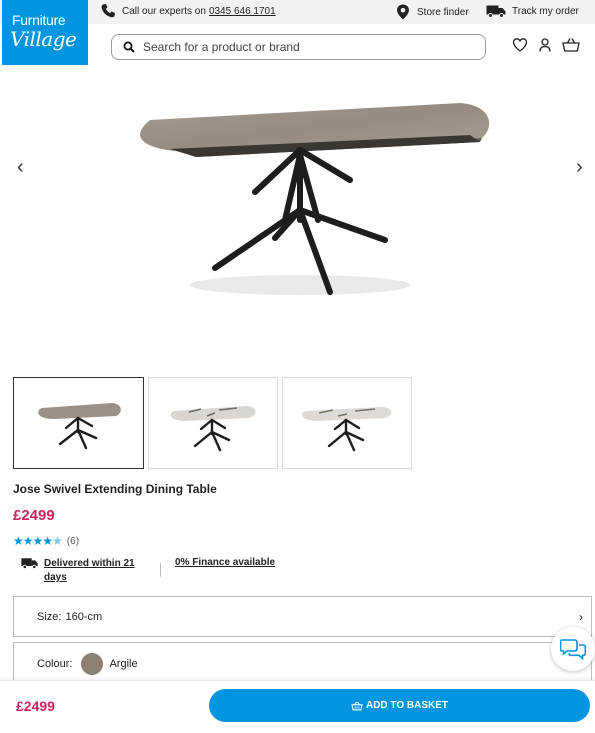  I want to click on sticky-add-to-basket-bar: £2499 ADD TO BASKET, so click(297, 706).